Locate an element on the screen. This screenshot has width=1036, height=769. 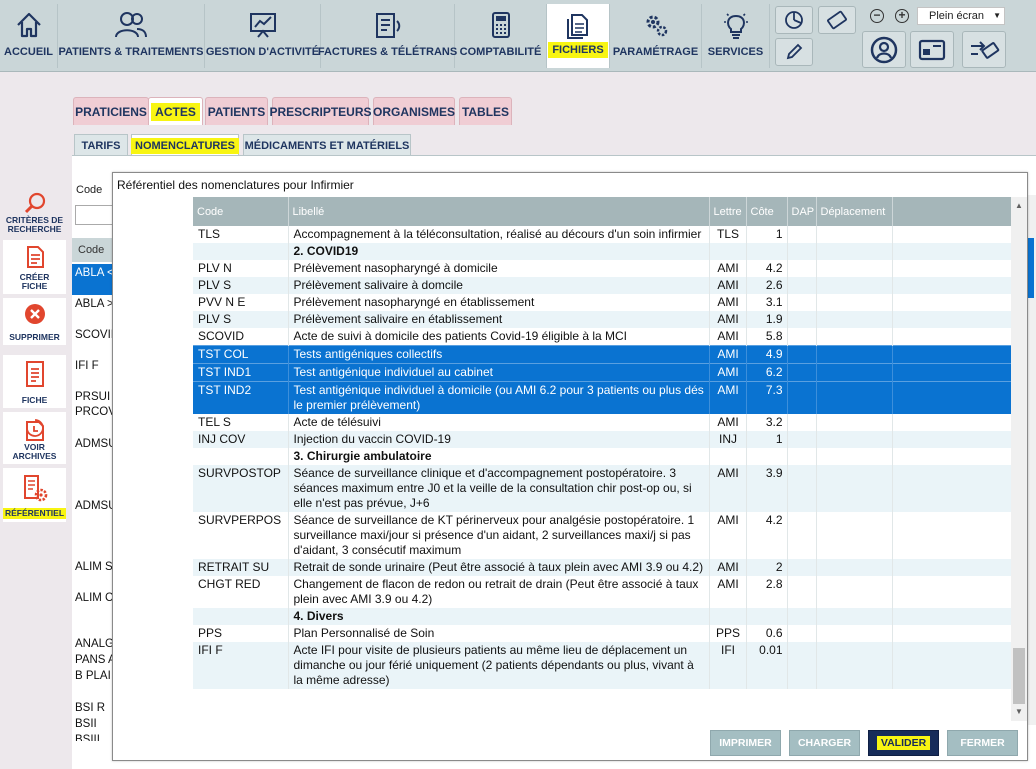
tab-tables: TABLES is located at coordinates (485, 111).